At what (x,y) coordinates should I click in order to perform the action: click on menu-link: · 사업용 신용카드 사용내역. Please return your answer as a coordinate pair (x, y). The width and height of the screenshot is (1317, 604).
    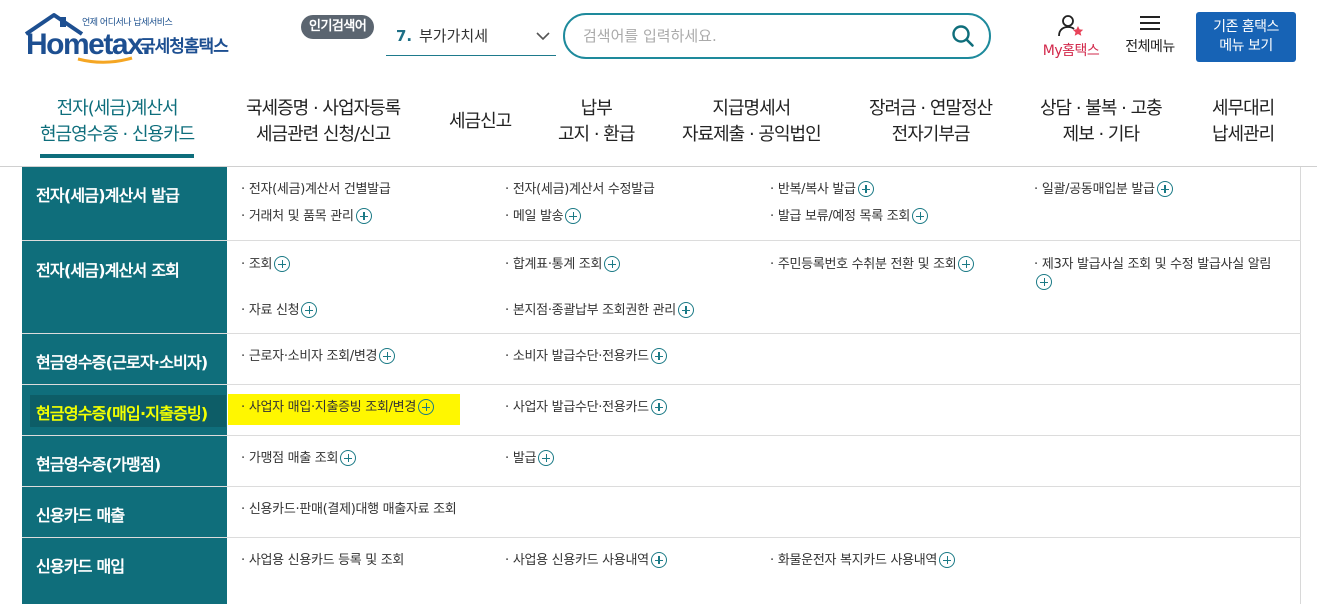
    Looking at the image, I should click on (586, 561).